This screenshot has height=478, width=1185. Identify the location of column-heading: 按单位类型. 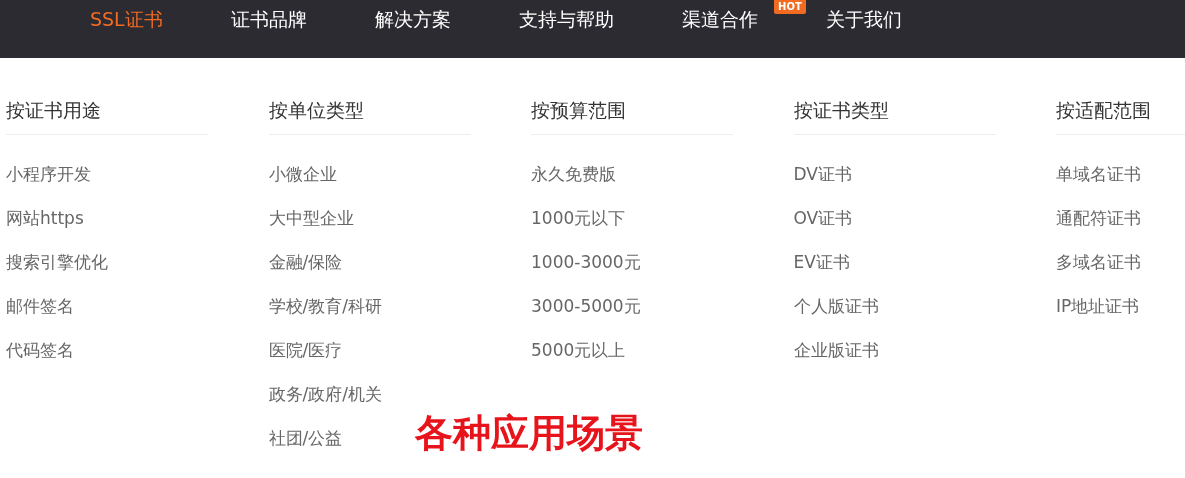
(369, 116).